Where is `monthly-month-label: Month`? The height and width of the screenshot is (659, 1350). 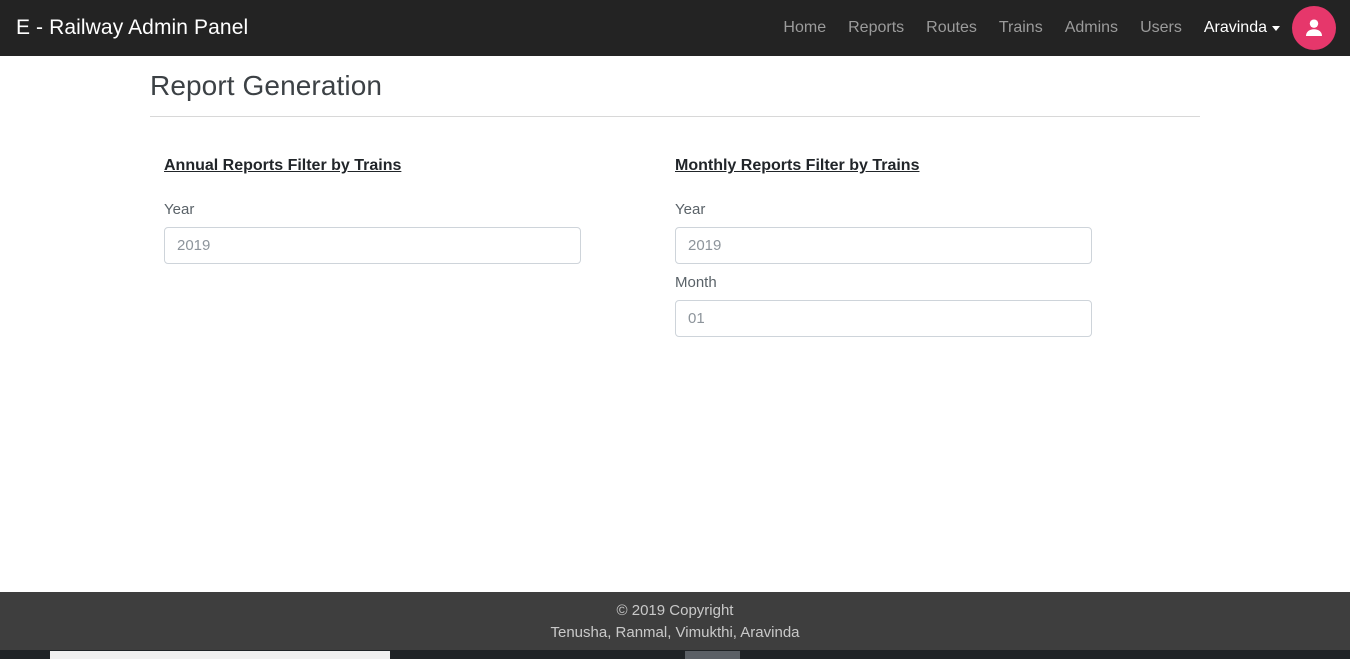 monthly-month-label: Month is located at coordinates (696, 282).